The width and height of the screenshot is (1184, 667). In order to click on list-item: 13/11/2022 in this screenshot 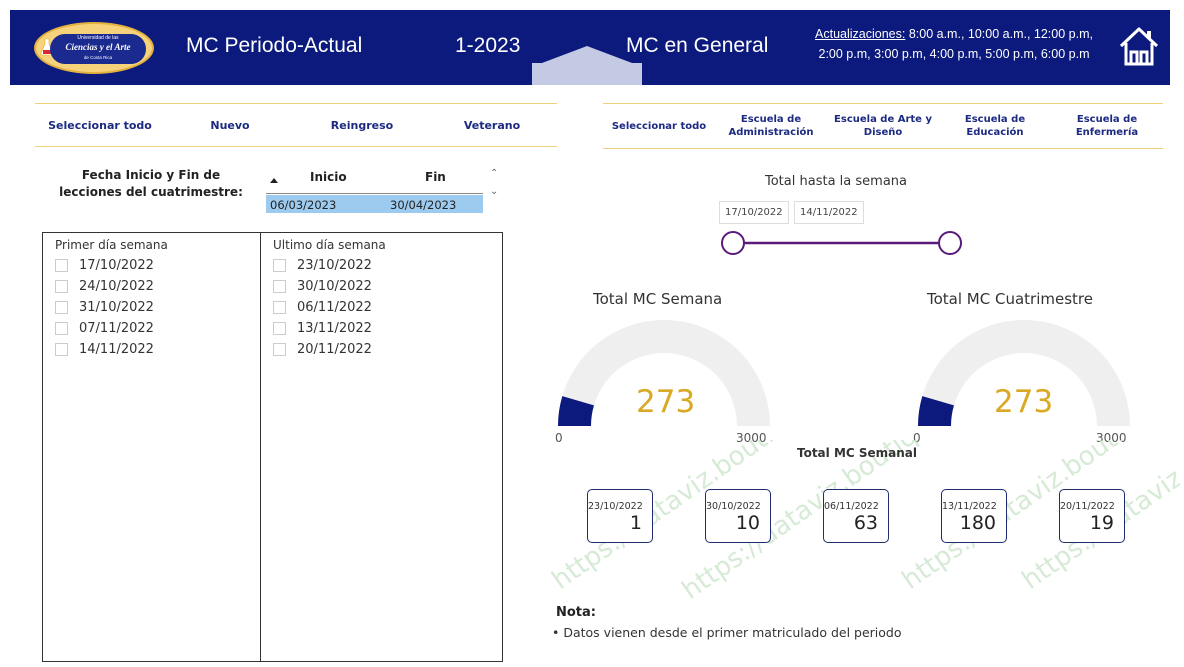, I will do `click(322, 328)`.